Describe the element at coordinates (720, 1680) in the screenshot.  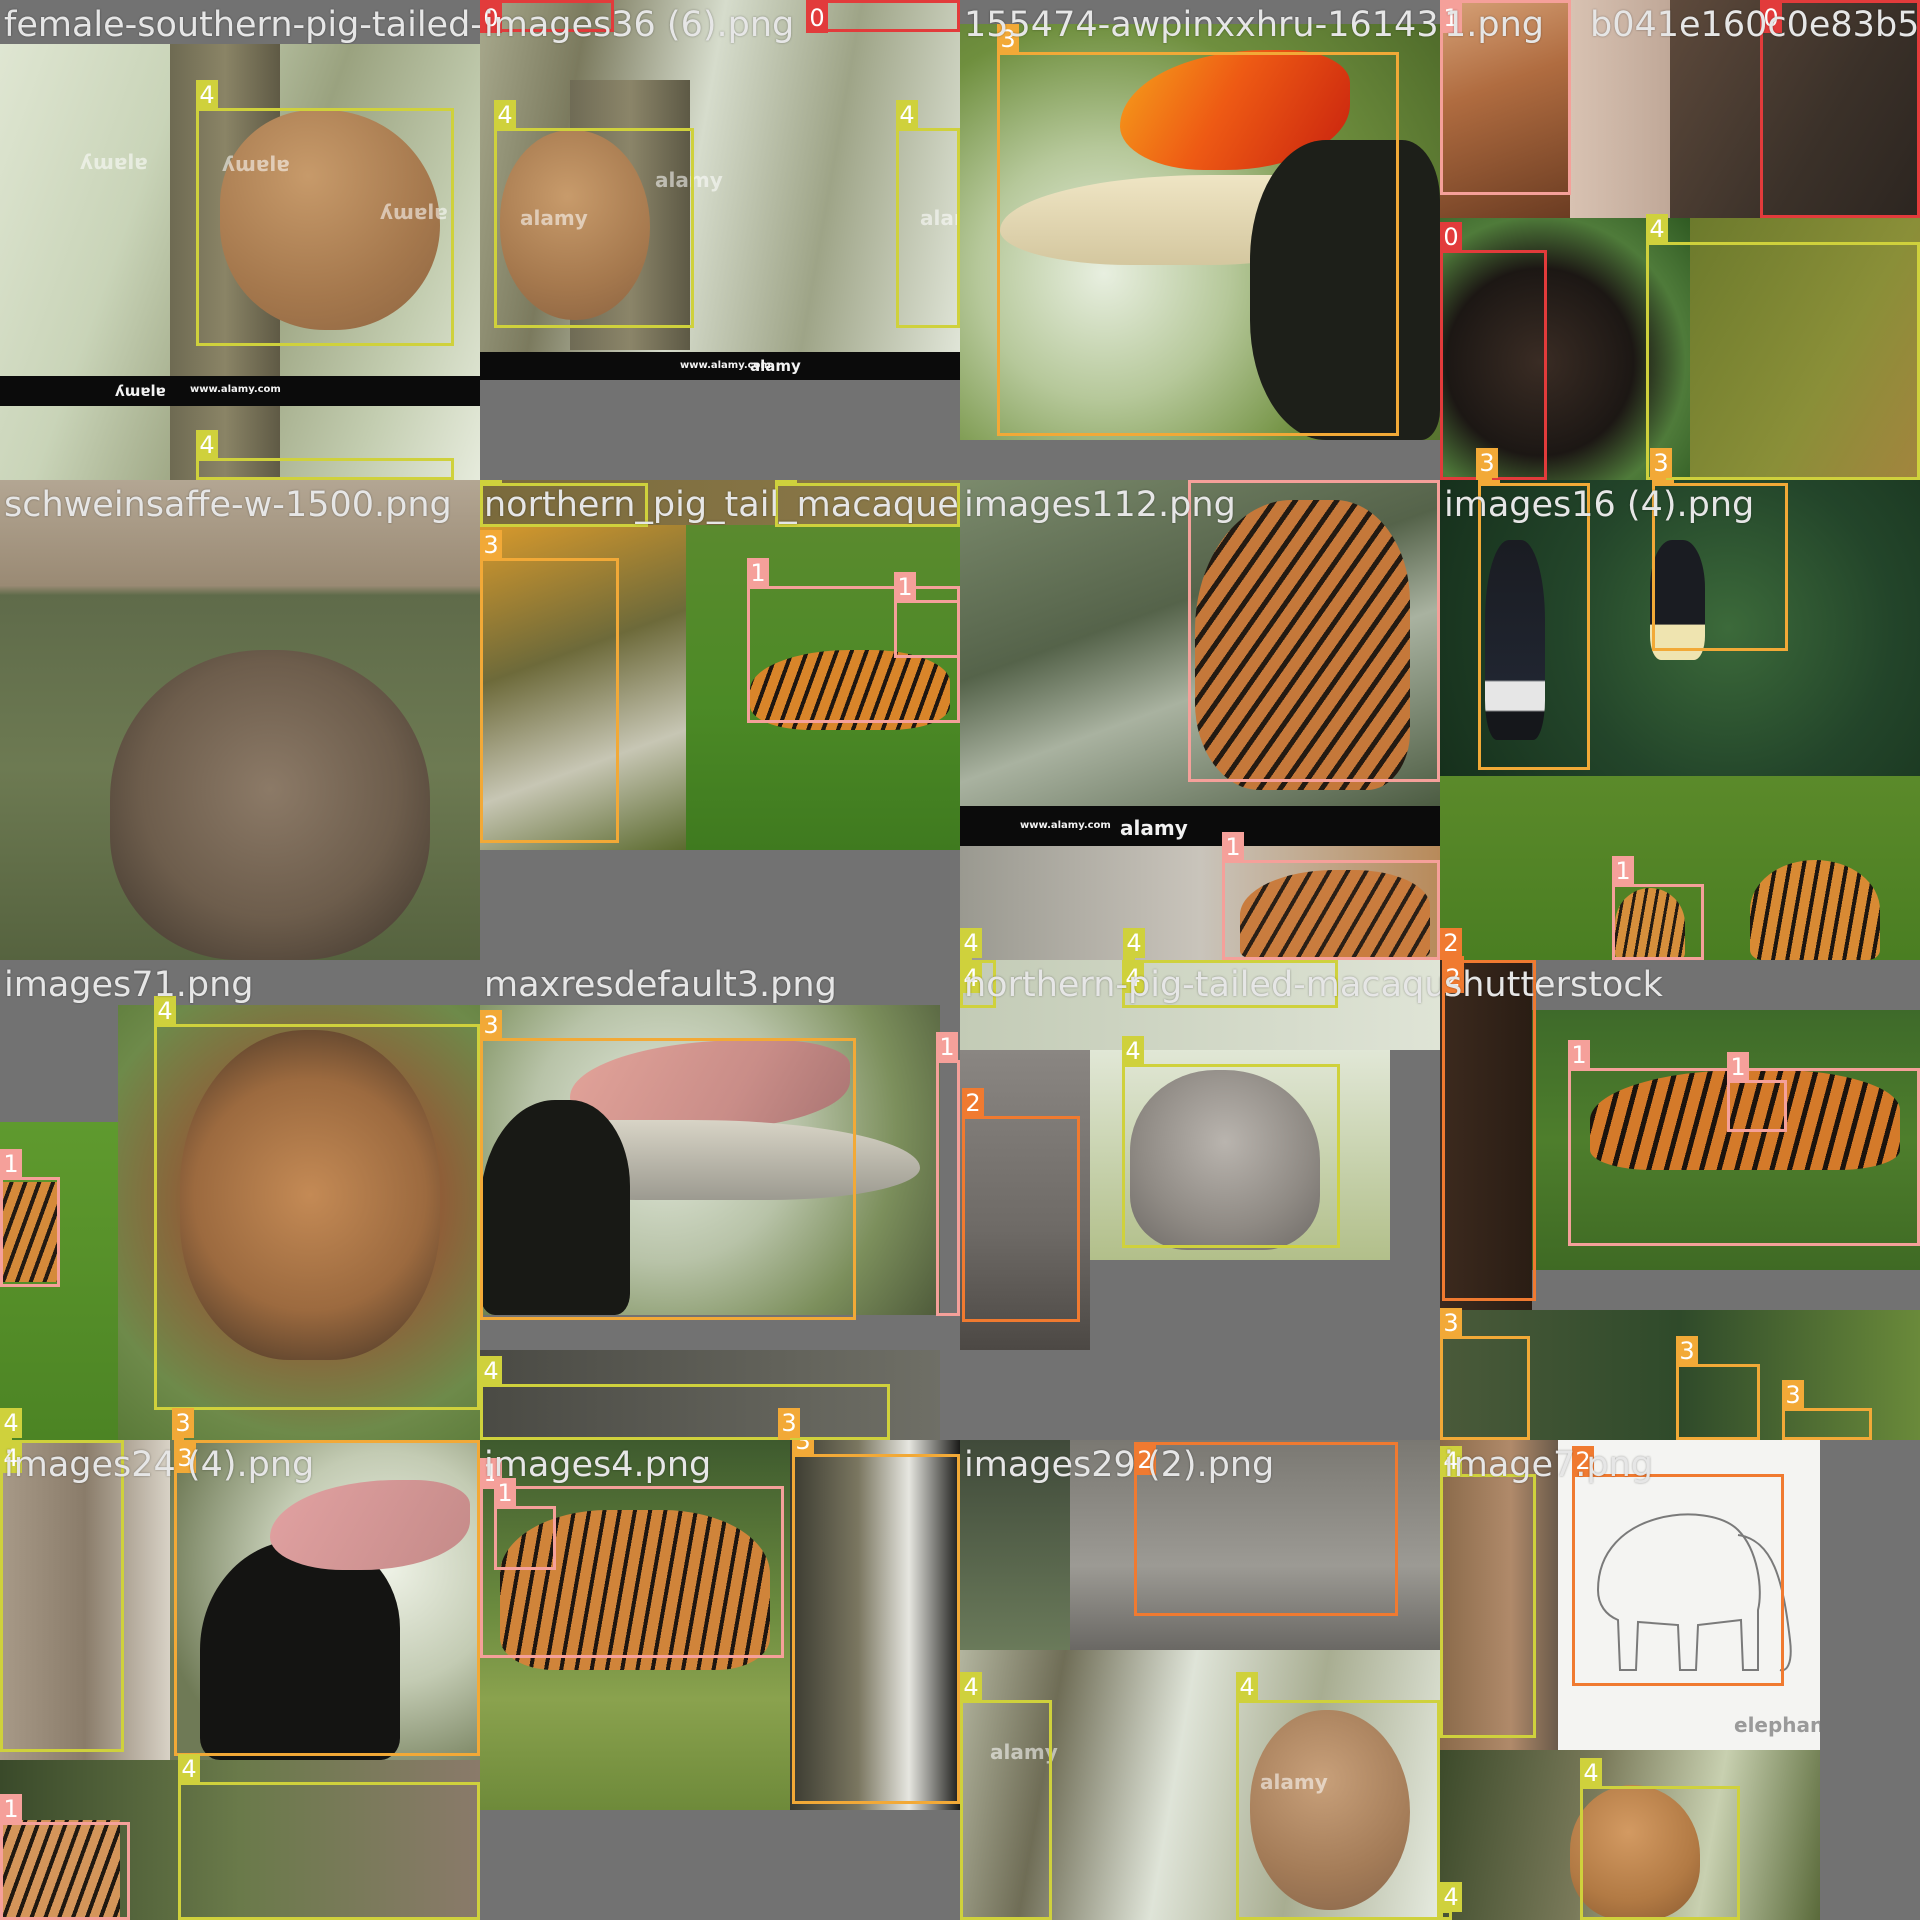
I see `mosaic-tile: images4.png 1 1 3` at that location.